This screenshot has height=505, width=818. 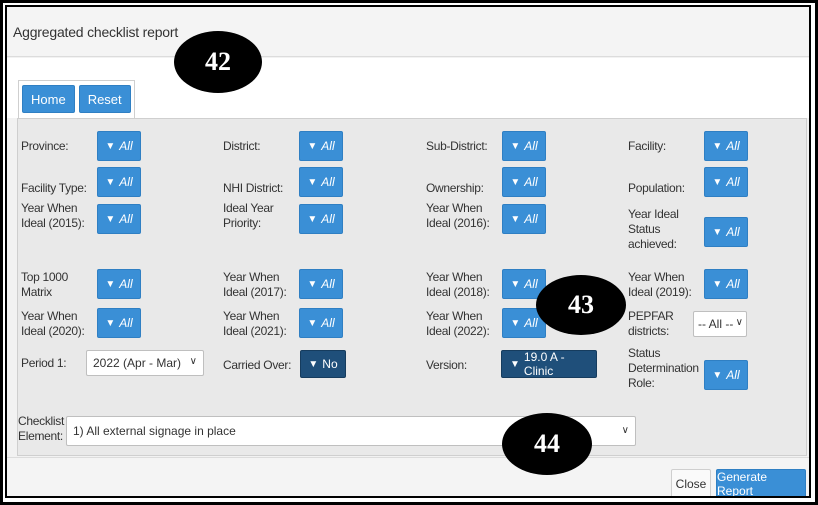 What do you see at coordinates (726, 232) in the screenshot?
I see `year-ideal-status-achieved-filter-button: ▼ All` at bounding box center [726, 232].